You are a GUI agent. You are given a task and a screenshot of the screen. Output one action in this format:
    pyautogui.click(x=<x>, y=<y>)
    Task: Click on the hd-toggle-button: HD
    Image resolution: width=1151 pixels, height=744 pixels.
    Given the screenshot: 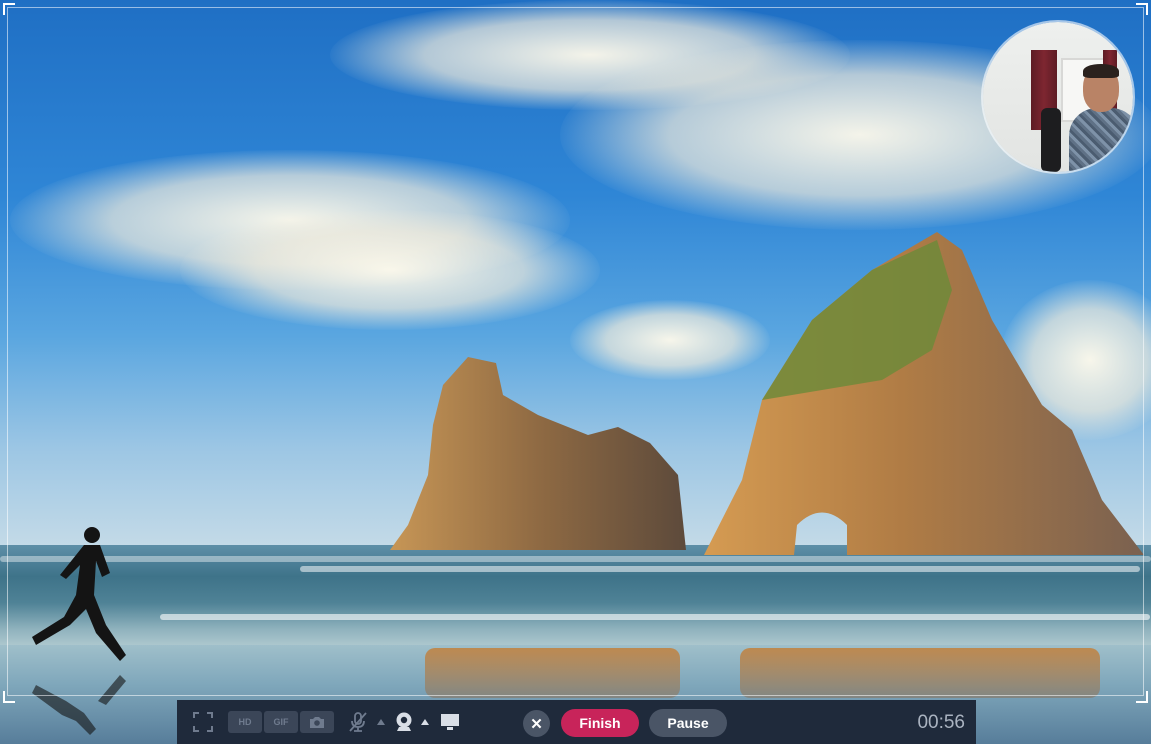 What is the action you would take?
    pyautogui.click(x=245, y=722)
    